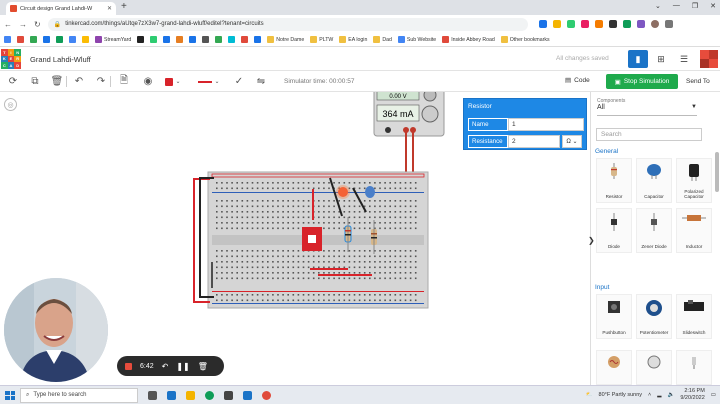 Image resolution: width=720 pixels, height=404 pixels. What do you see at coordinates (8, 24) in the screenshot?
I see `back-icon: ←` at bounding box center [8, 24].